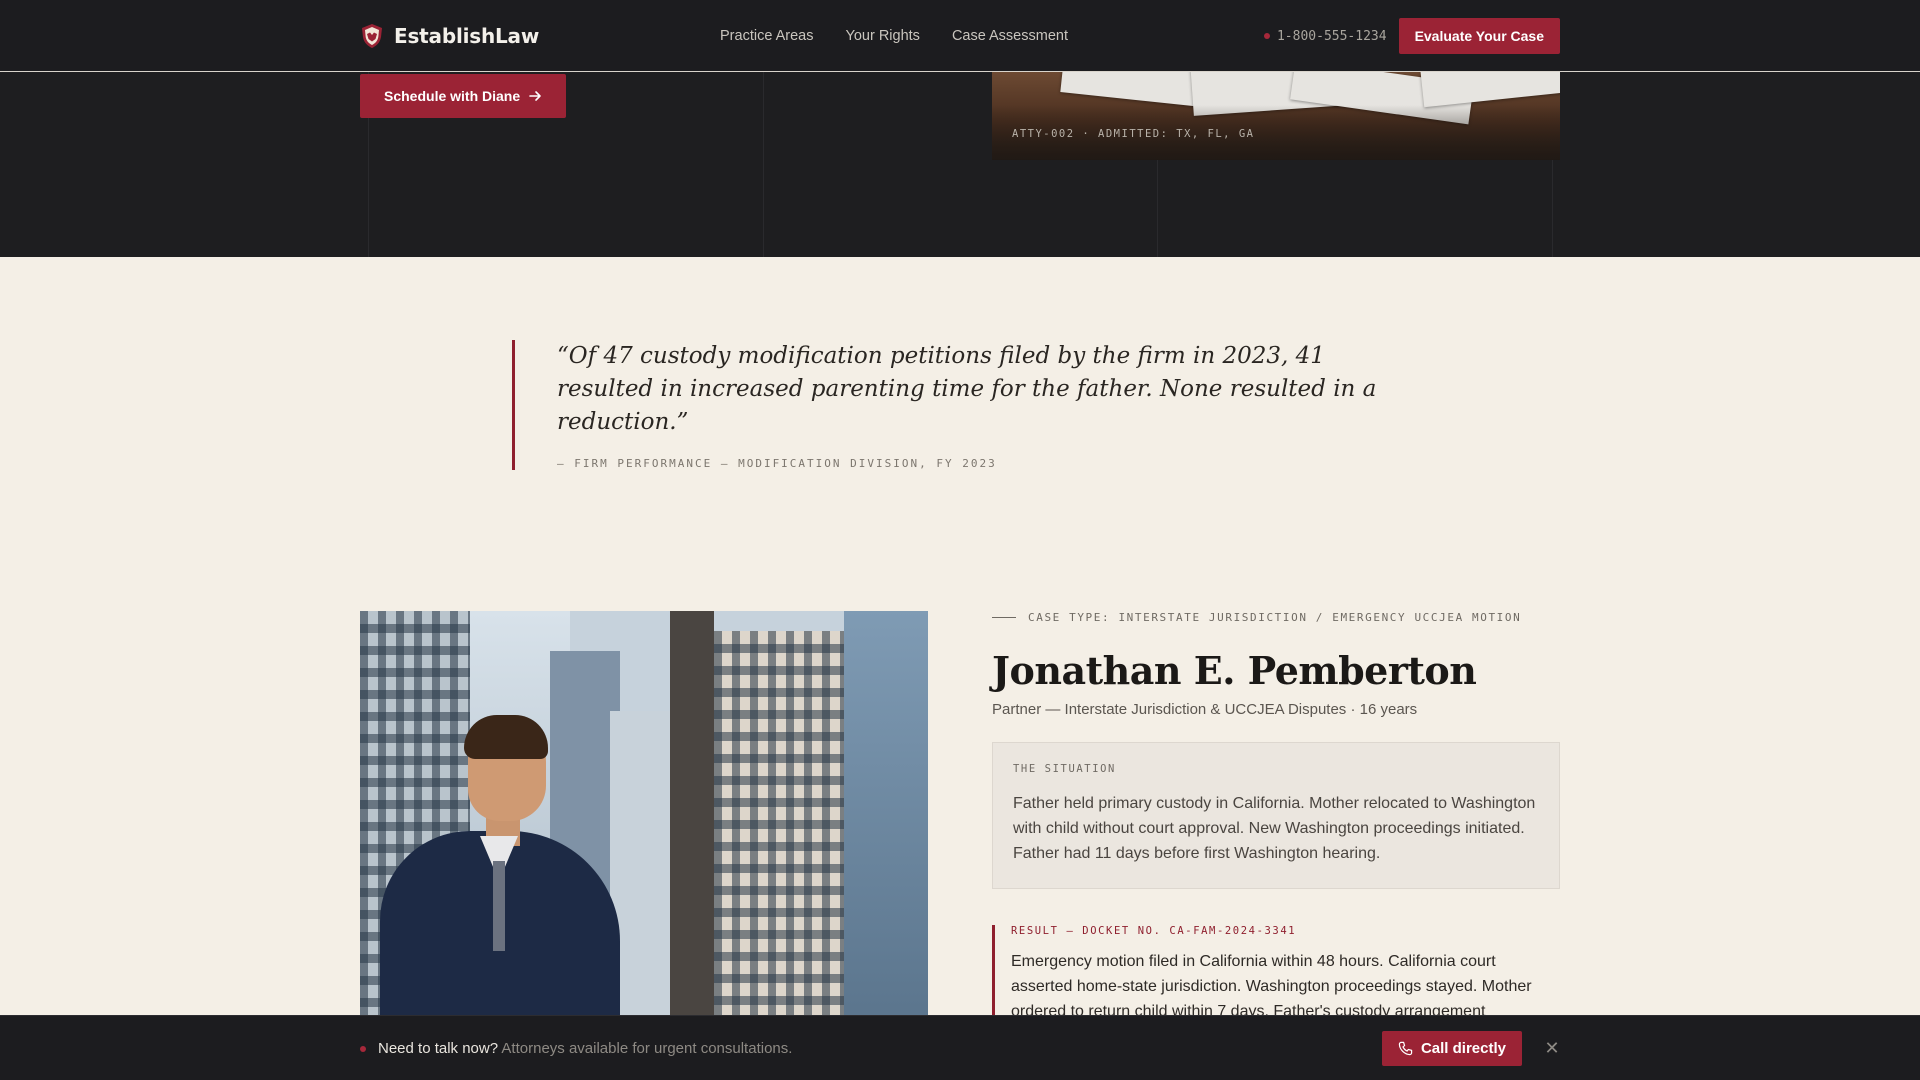 The image size is (1920, 1080). What do you see at coordinates (535, 96) in the screenshot?
I see `arrow-right-icon` at bounding box center [535, 96].